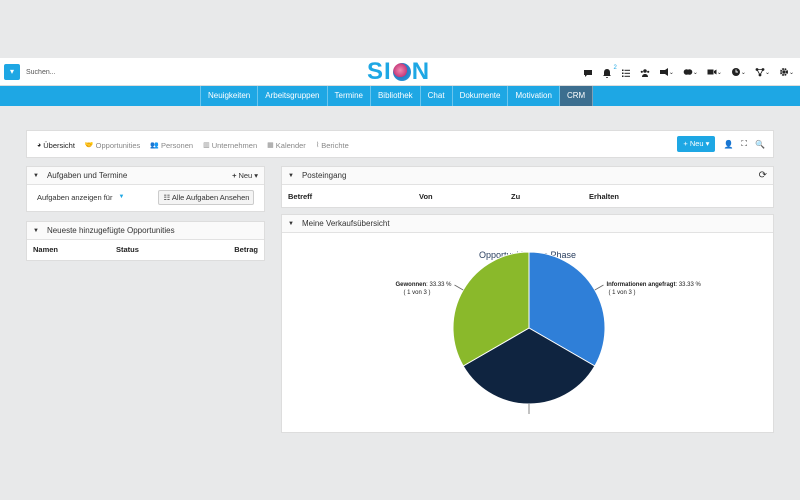 The width and height of the screenshot is (800, 500). I want to click on fullscreen-icon: ⛶, so click(744, 144).